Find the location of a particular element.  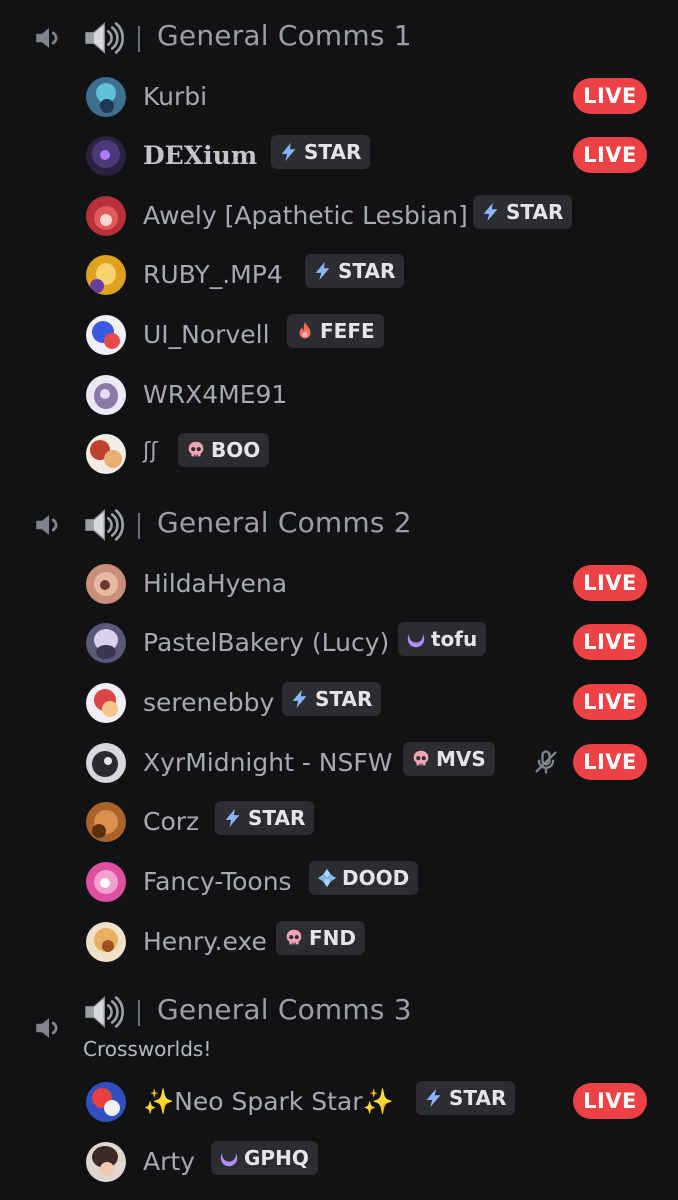

voice-user-neo-spark-star: ✨Neo Spark Star✨ STAR LIVE is located at coordinates (339, 1102).